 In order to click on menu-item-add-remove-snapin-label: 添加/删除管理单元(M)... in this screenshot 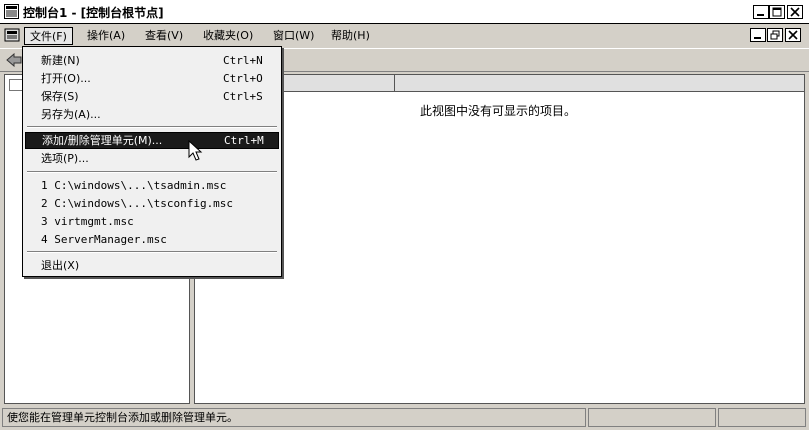, I will do `click(102, 140)`.